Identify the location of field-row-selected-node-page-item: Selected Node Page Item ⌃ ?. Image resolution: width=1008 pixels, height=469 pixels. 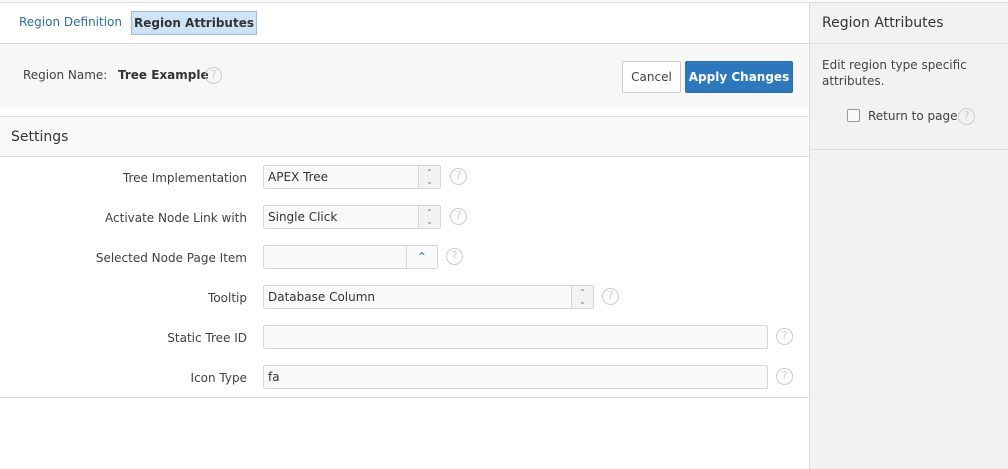
(404, 258).